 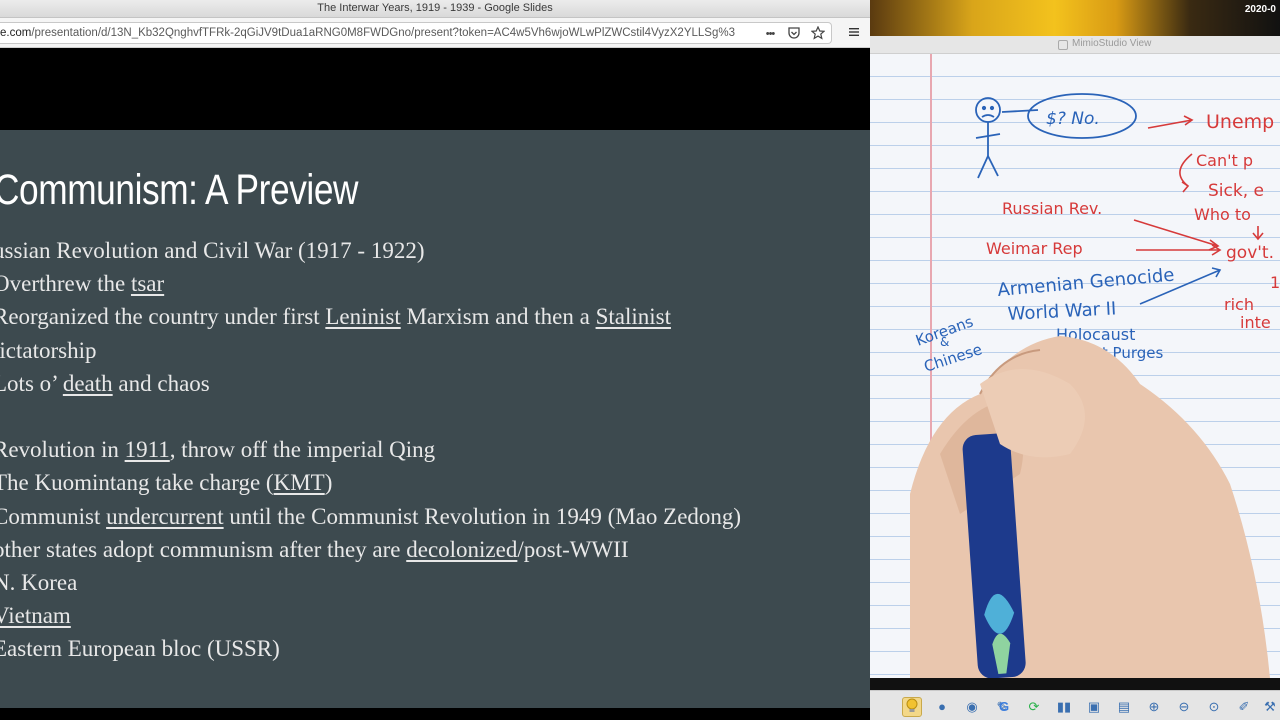 What do you see at coordinates (1239, 304) in the screenshot?
I see `rich-text: rich` at bounding box center [1239, 304].